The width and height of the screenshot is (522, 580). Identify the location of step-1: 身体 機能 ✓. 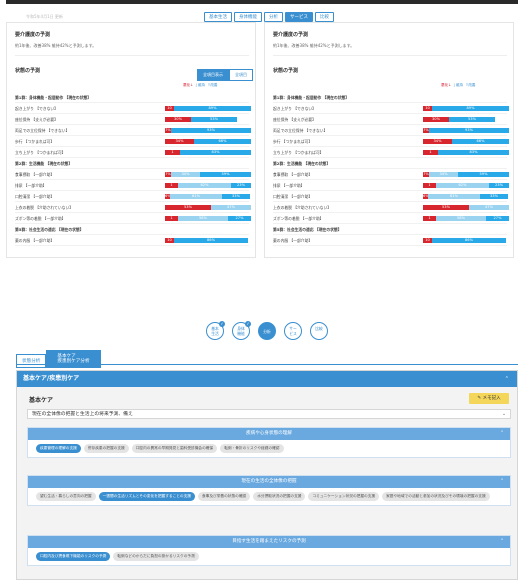
(241, 330).